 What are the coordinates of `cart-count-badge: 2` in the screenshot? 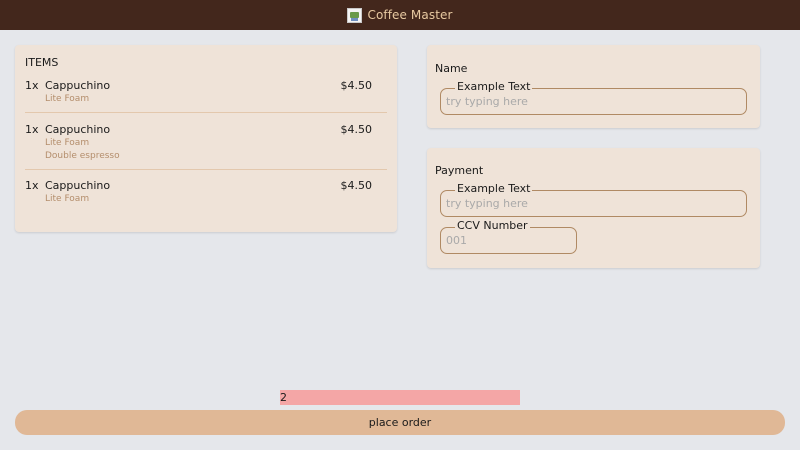 It's located at (400, 397).